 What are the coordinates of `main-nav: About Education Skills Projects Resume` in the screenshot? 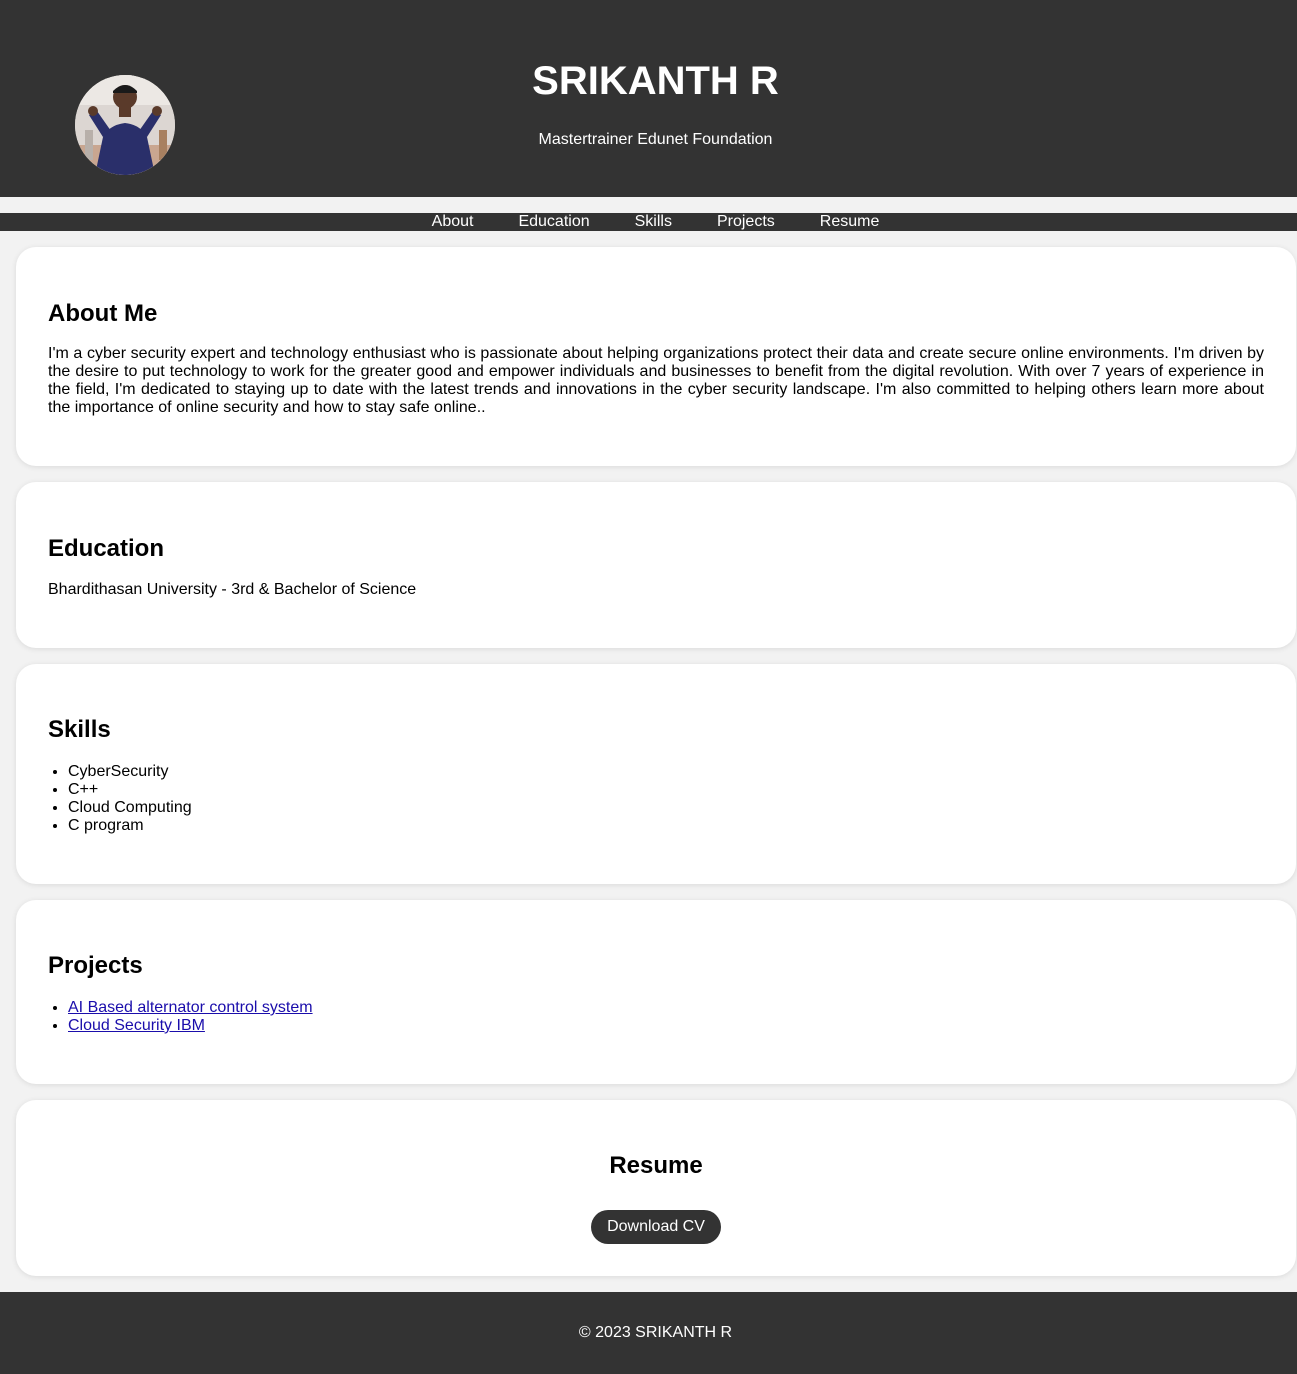 It's located at (648, 222).